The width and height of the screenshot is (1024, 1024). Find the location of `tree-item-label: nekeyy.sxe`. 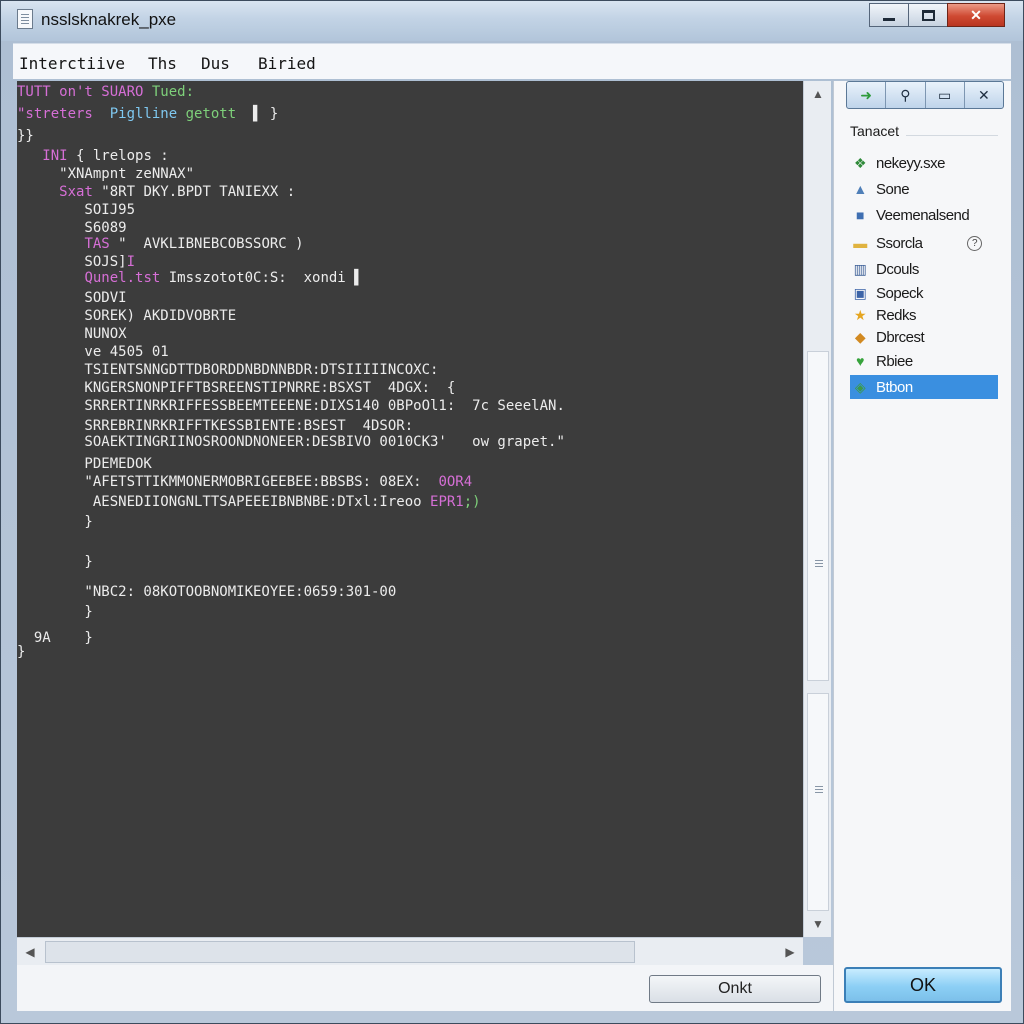

tree-item-label: nekeyy.sxe is located at coordinates (910, 163).